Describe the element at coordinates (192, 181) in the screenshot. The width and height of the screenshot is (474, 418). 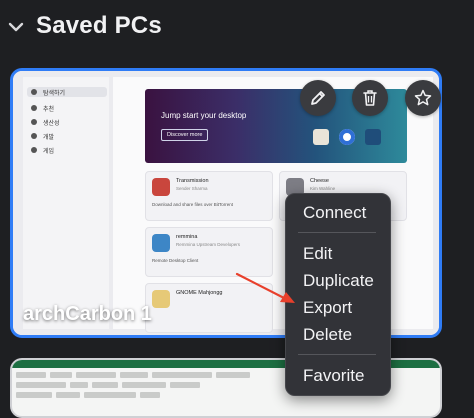
I see `app-name: Transmission` at that location.